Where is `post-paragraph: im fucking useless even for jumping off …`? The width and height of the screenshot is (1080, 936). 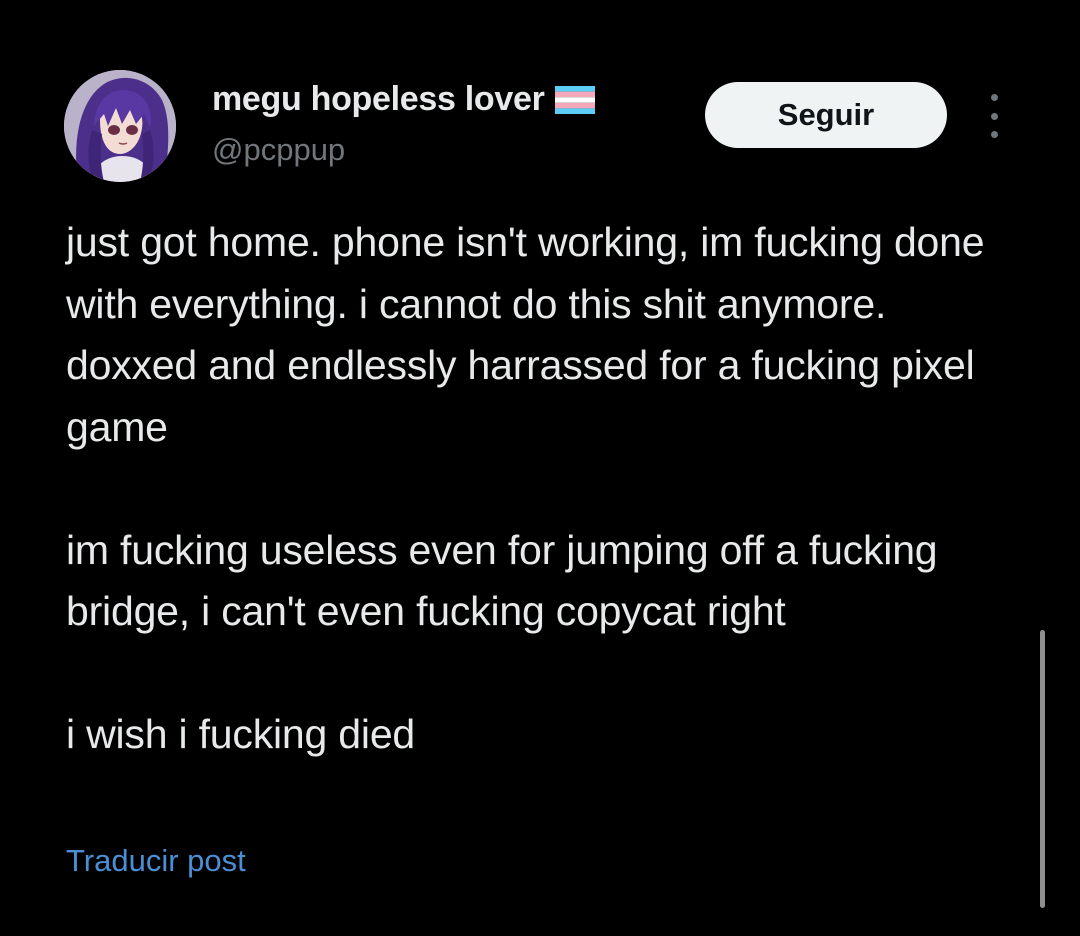 post-paragraph: im fucking useless even for jumping off … is located at coordinates (502, 580).